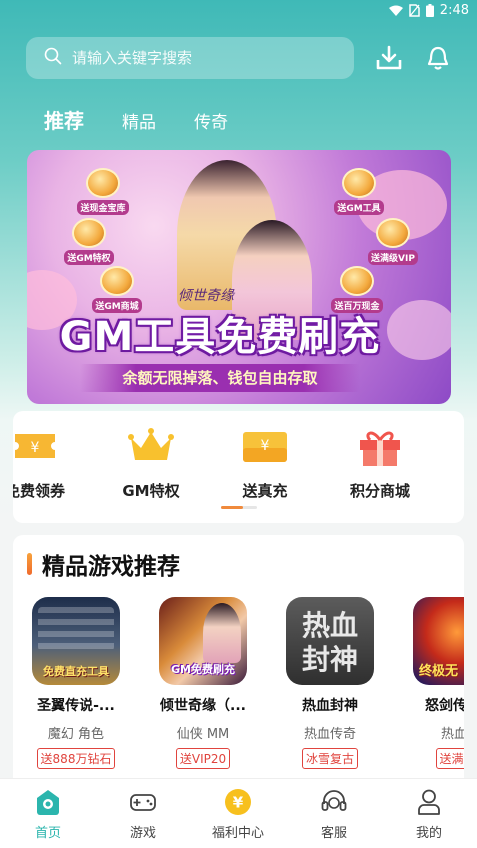  I want to click on nav-item-support: 客服, so click(334, 814).